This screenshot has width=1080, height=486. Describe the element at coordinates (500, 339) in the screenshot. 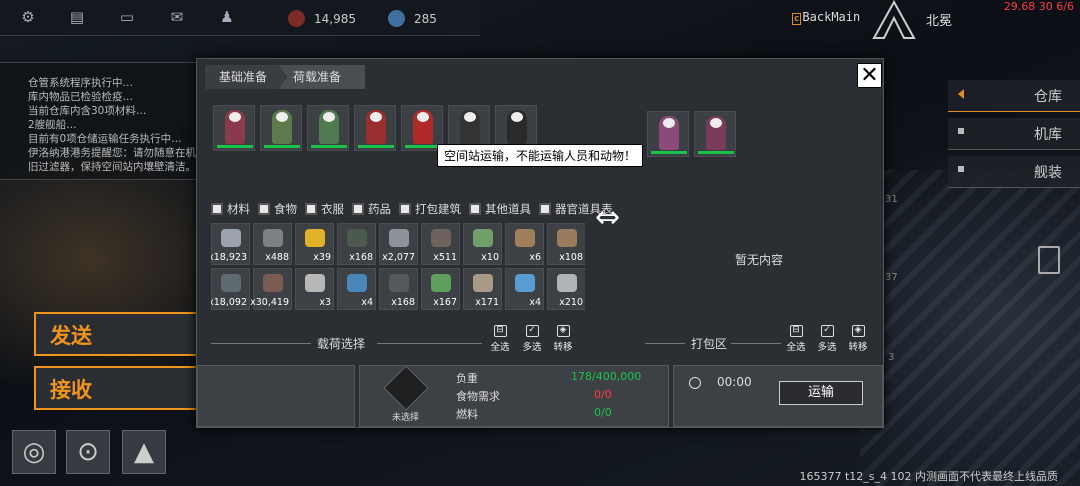

I see `select-all-button: ⊟ 全选` at that location.